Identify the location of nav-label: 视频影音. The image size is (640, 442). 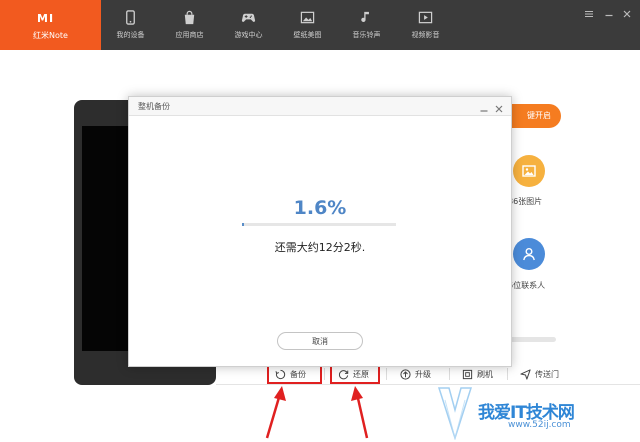
(425, 35).